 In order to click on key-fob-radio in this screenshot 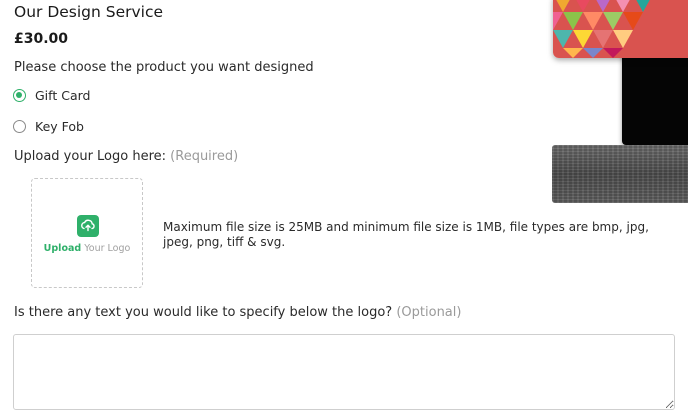, I will do `click(19, 126)`.